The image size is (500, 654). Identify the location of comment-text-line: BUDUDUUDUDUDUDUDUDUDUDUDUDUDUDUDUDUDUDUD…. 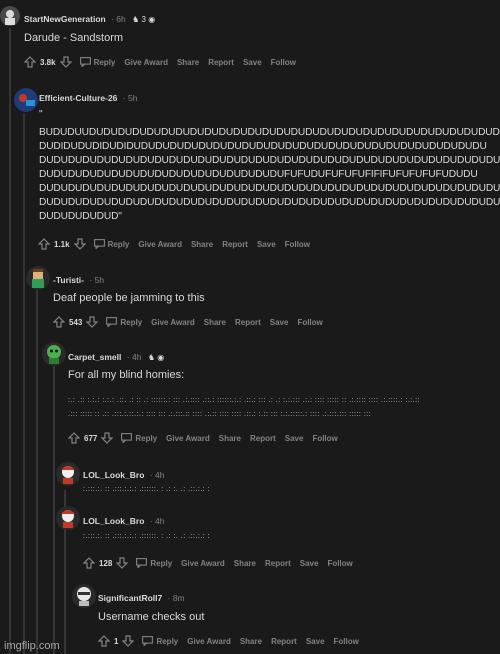
(269, 132).